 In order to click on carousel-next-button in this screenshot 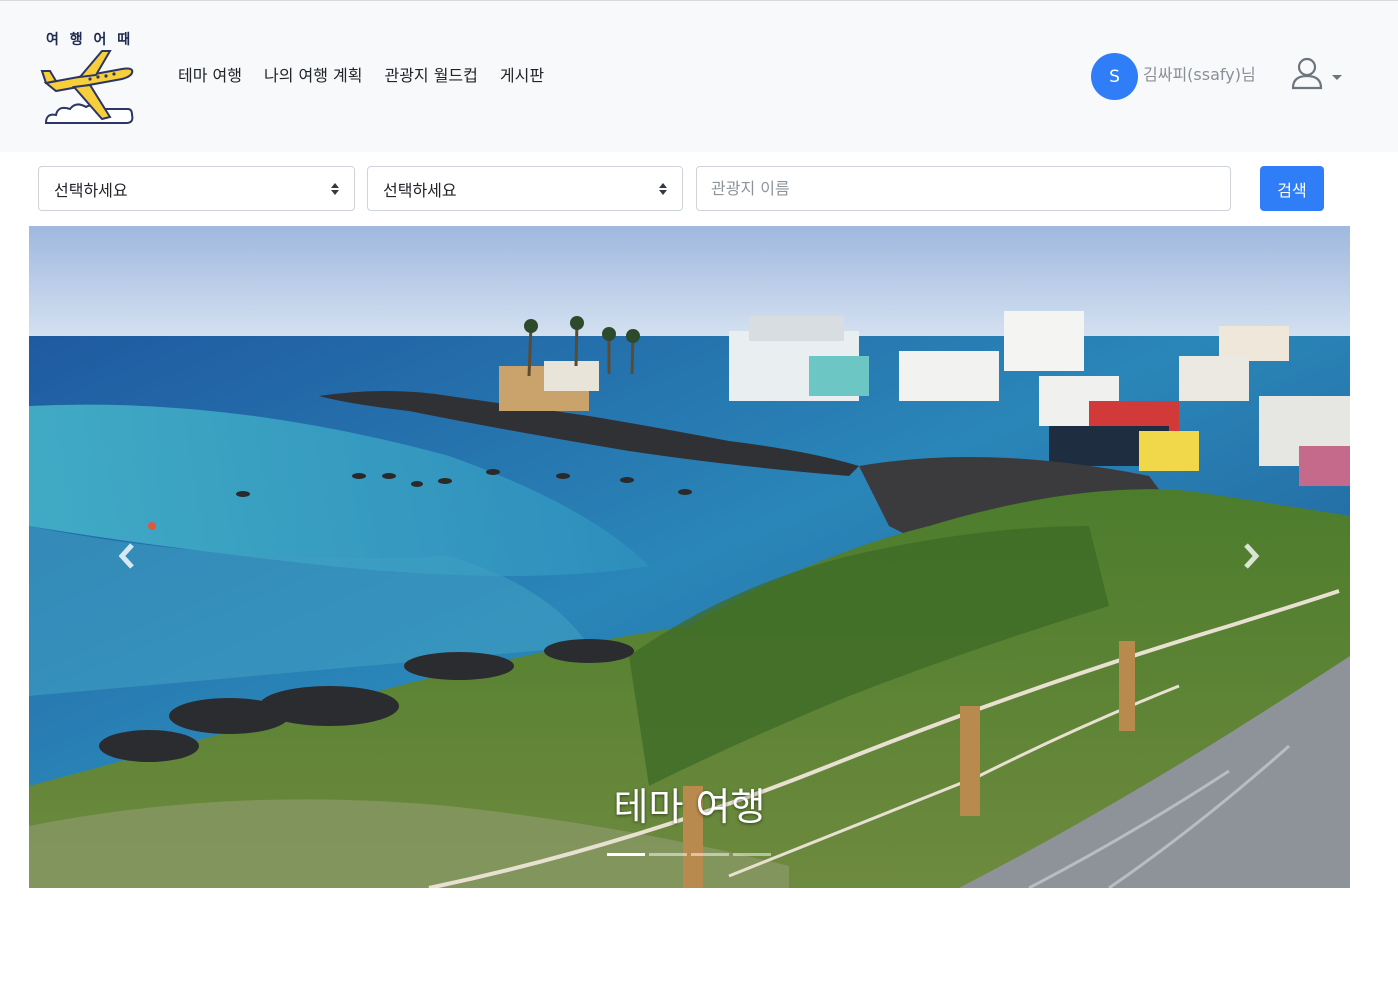, I will do `click(1251, 556)`.